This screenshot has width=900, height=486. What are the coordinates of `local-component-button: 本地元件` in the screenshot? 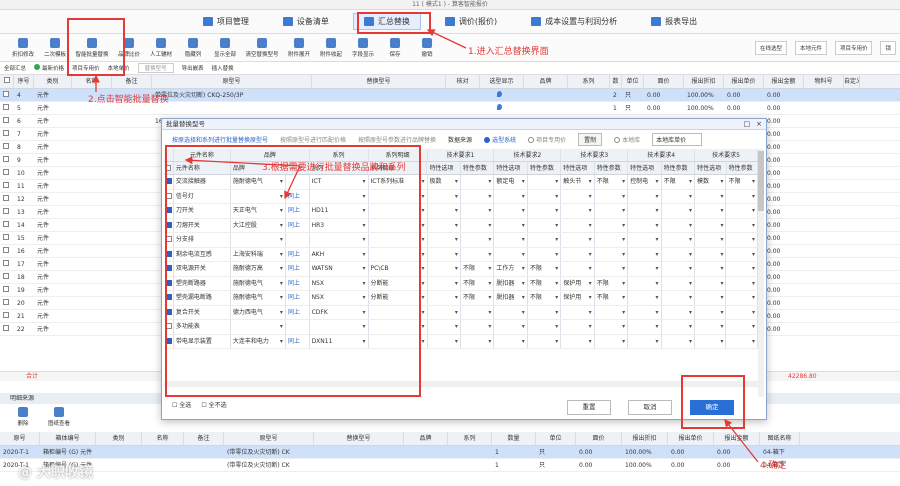 It's located at (810, 47).